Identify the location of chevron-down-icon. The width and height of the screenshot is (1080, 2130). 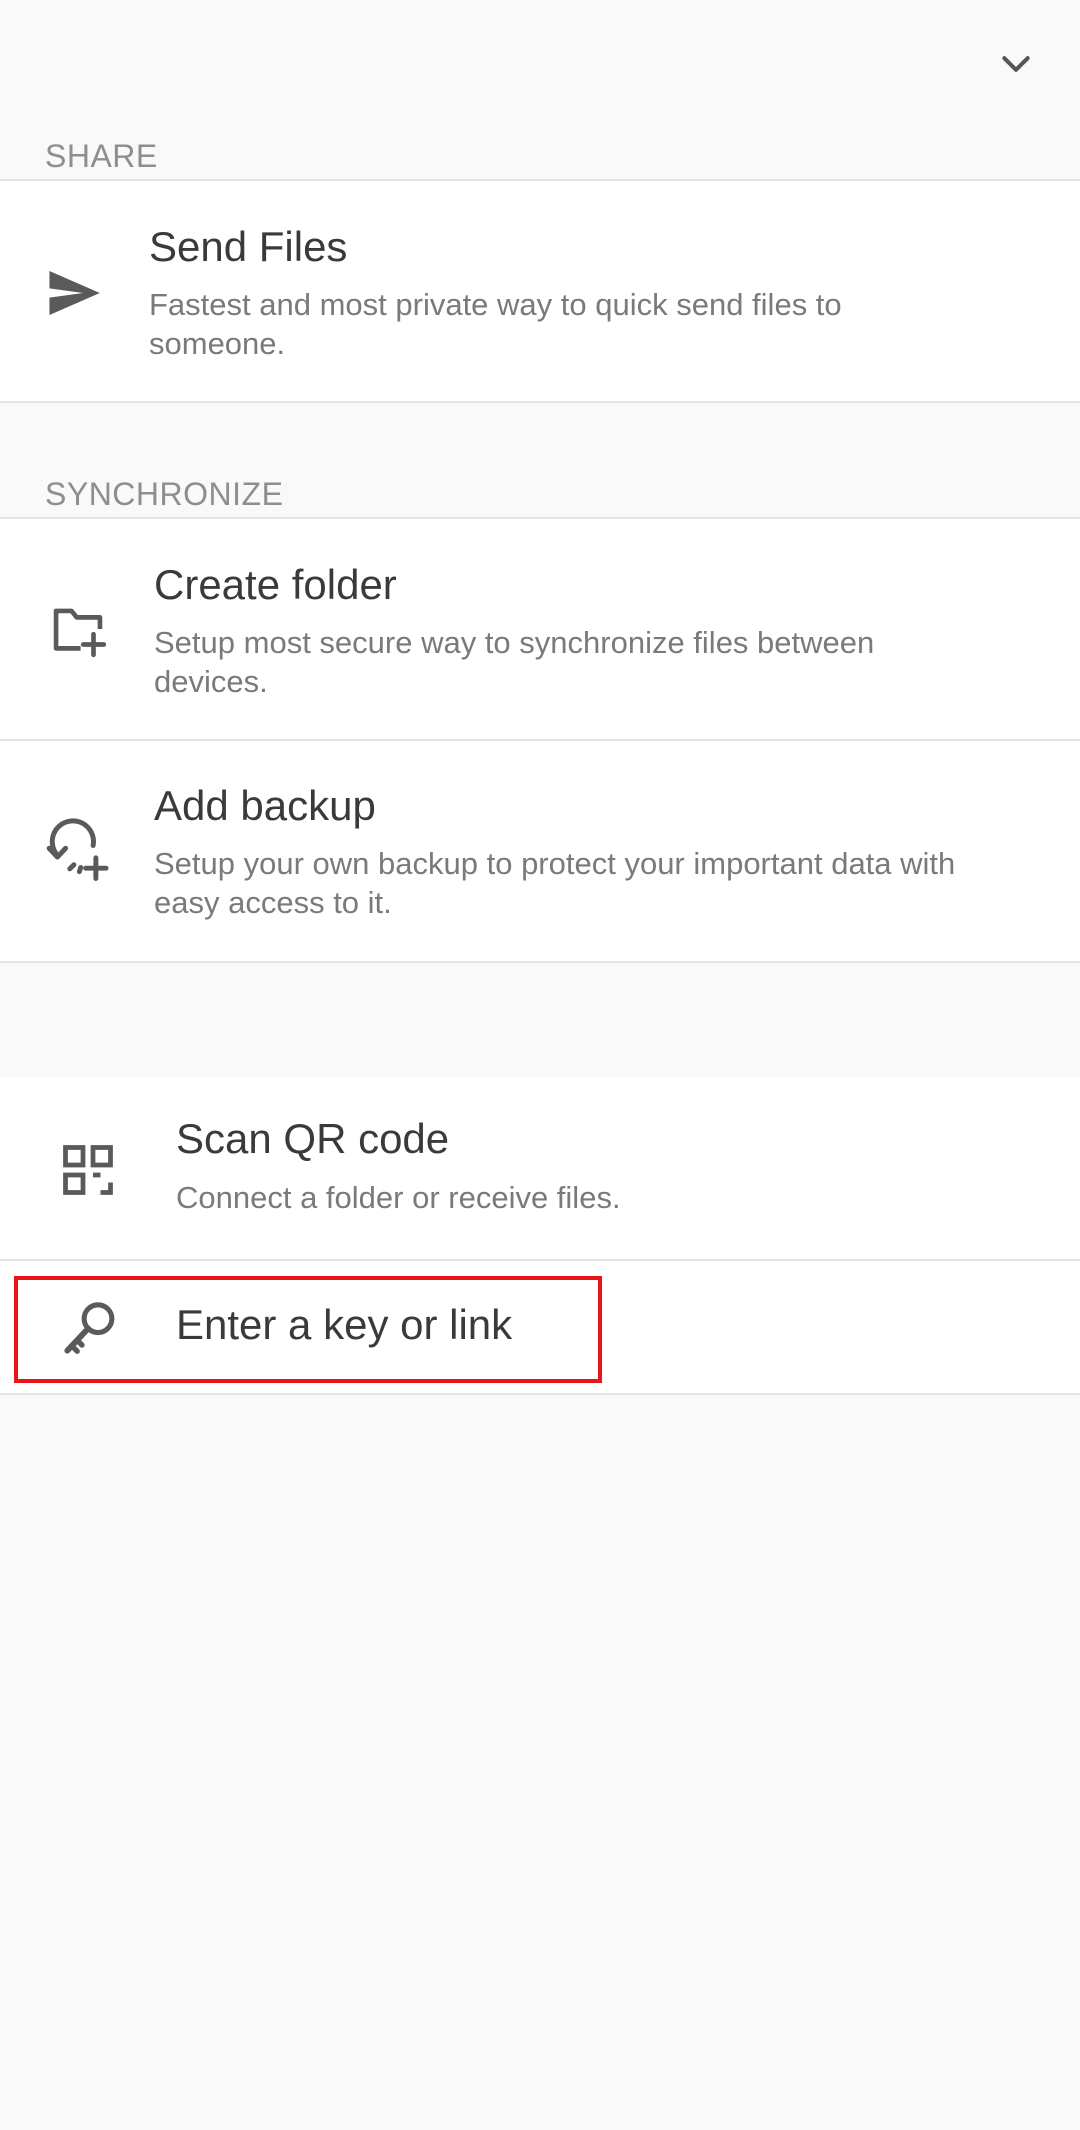
(1016, 64).